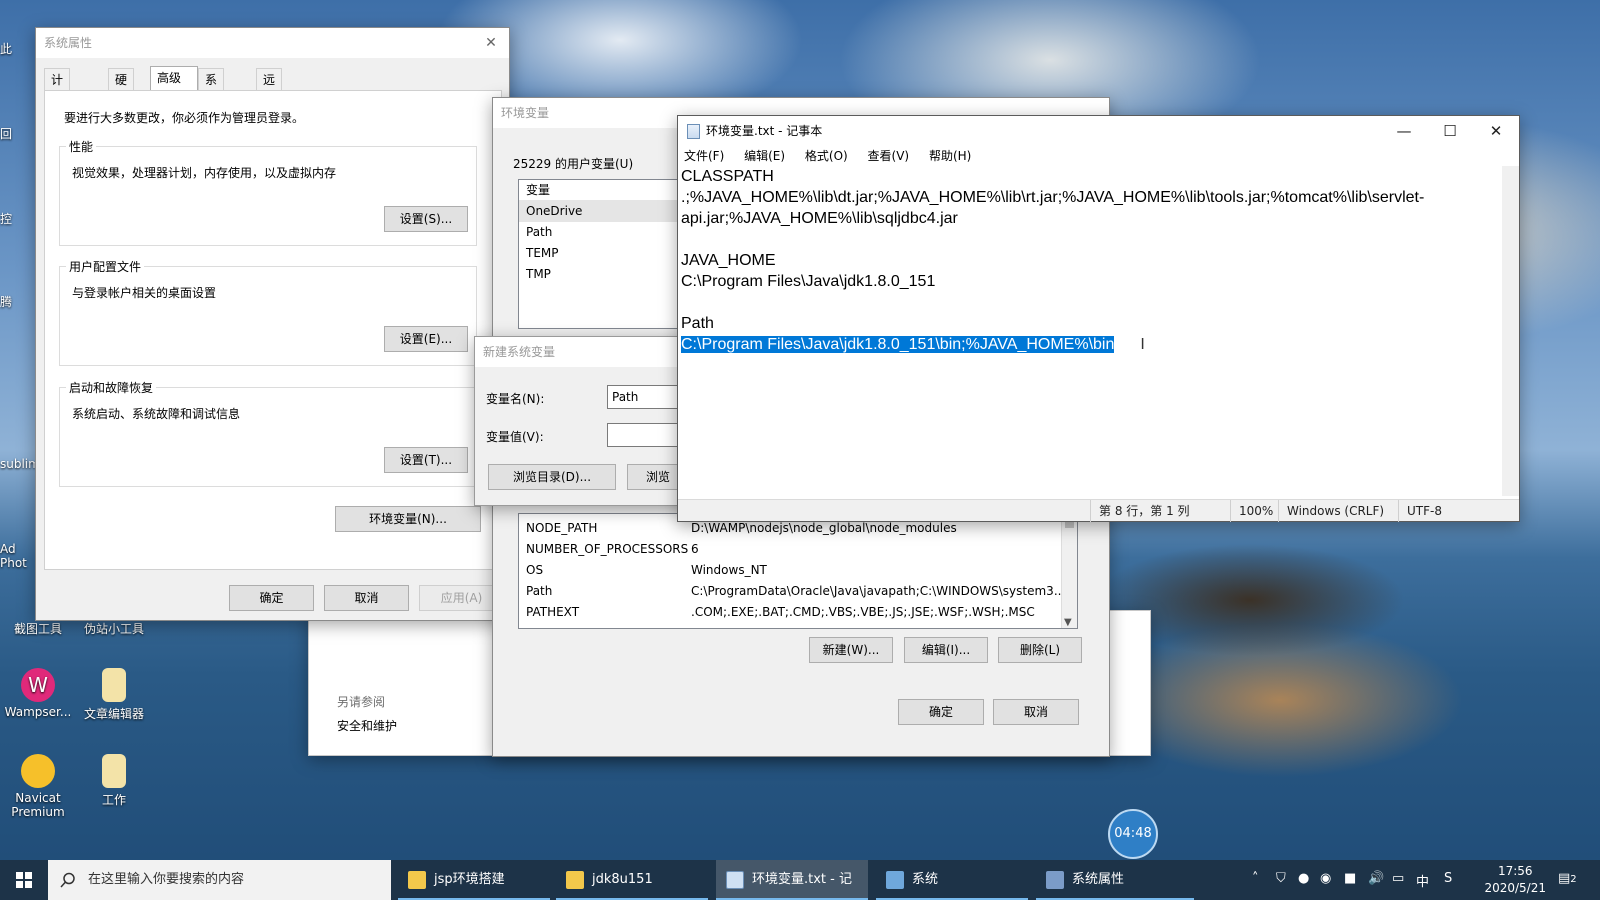 The image size is (1600, 900). Describe the element at coordinates (38, 786) in the screenshot. I see `desktop-icon-navicat: Navicat Premium` at that location.